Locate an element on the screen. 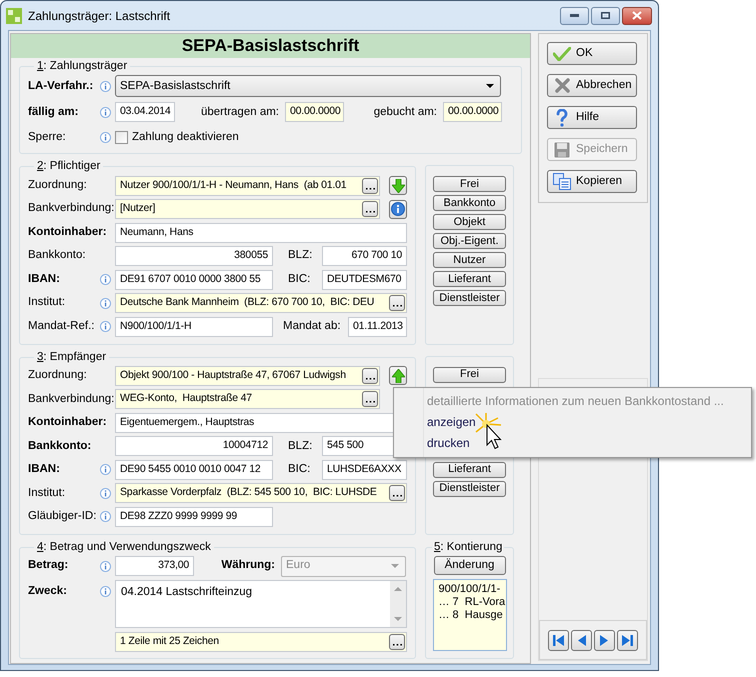 This screenshot has height=677, width=756. field-label: Zuordnung: is located at coordinates (58, 376).